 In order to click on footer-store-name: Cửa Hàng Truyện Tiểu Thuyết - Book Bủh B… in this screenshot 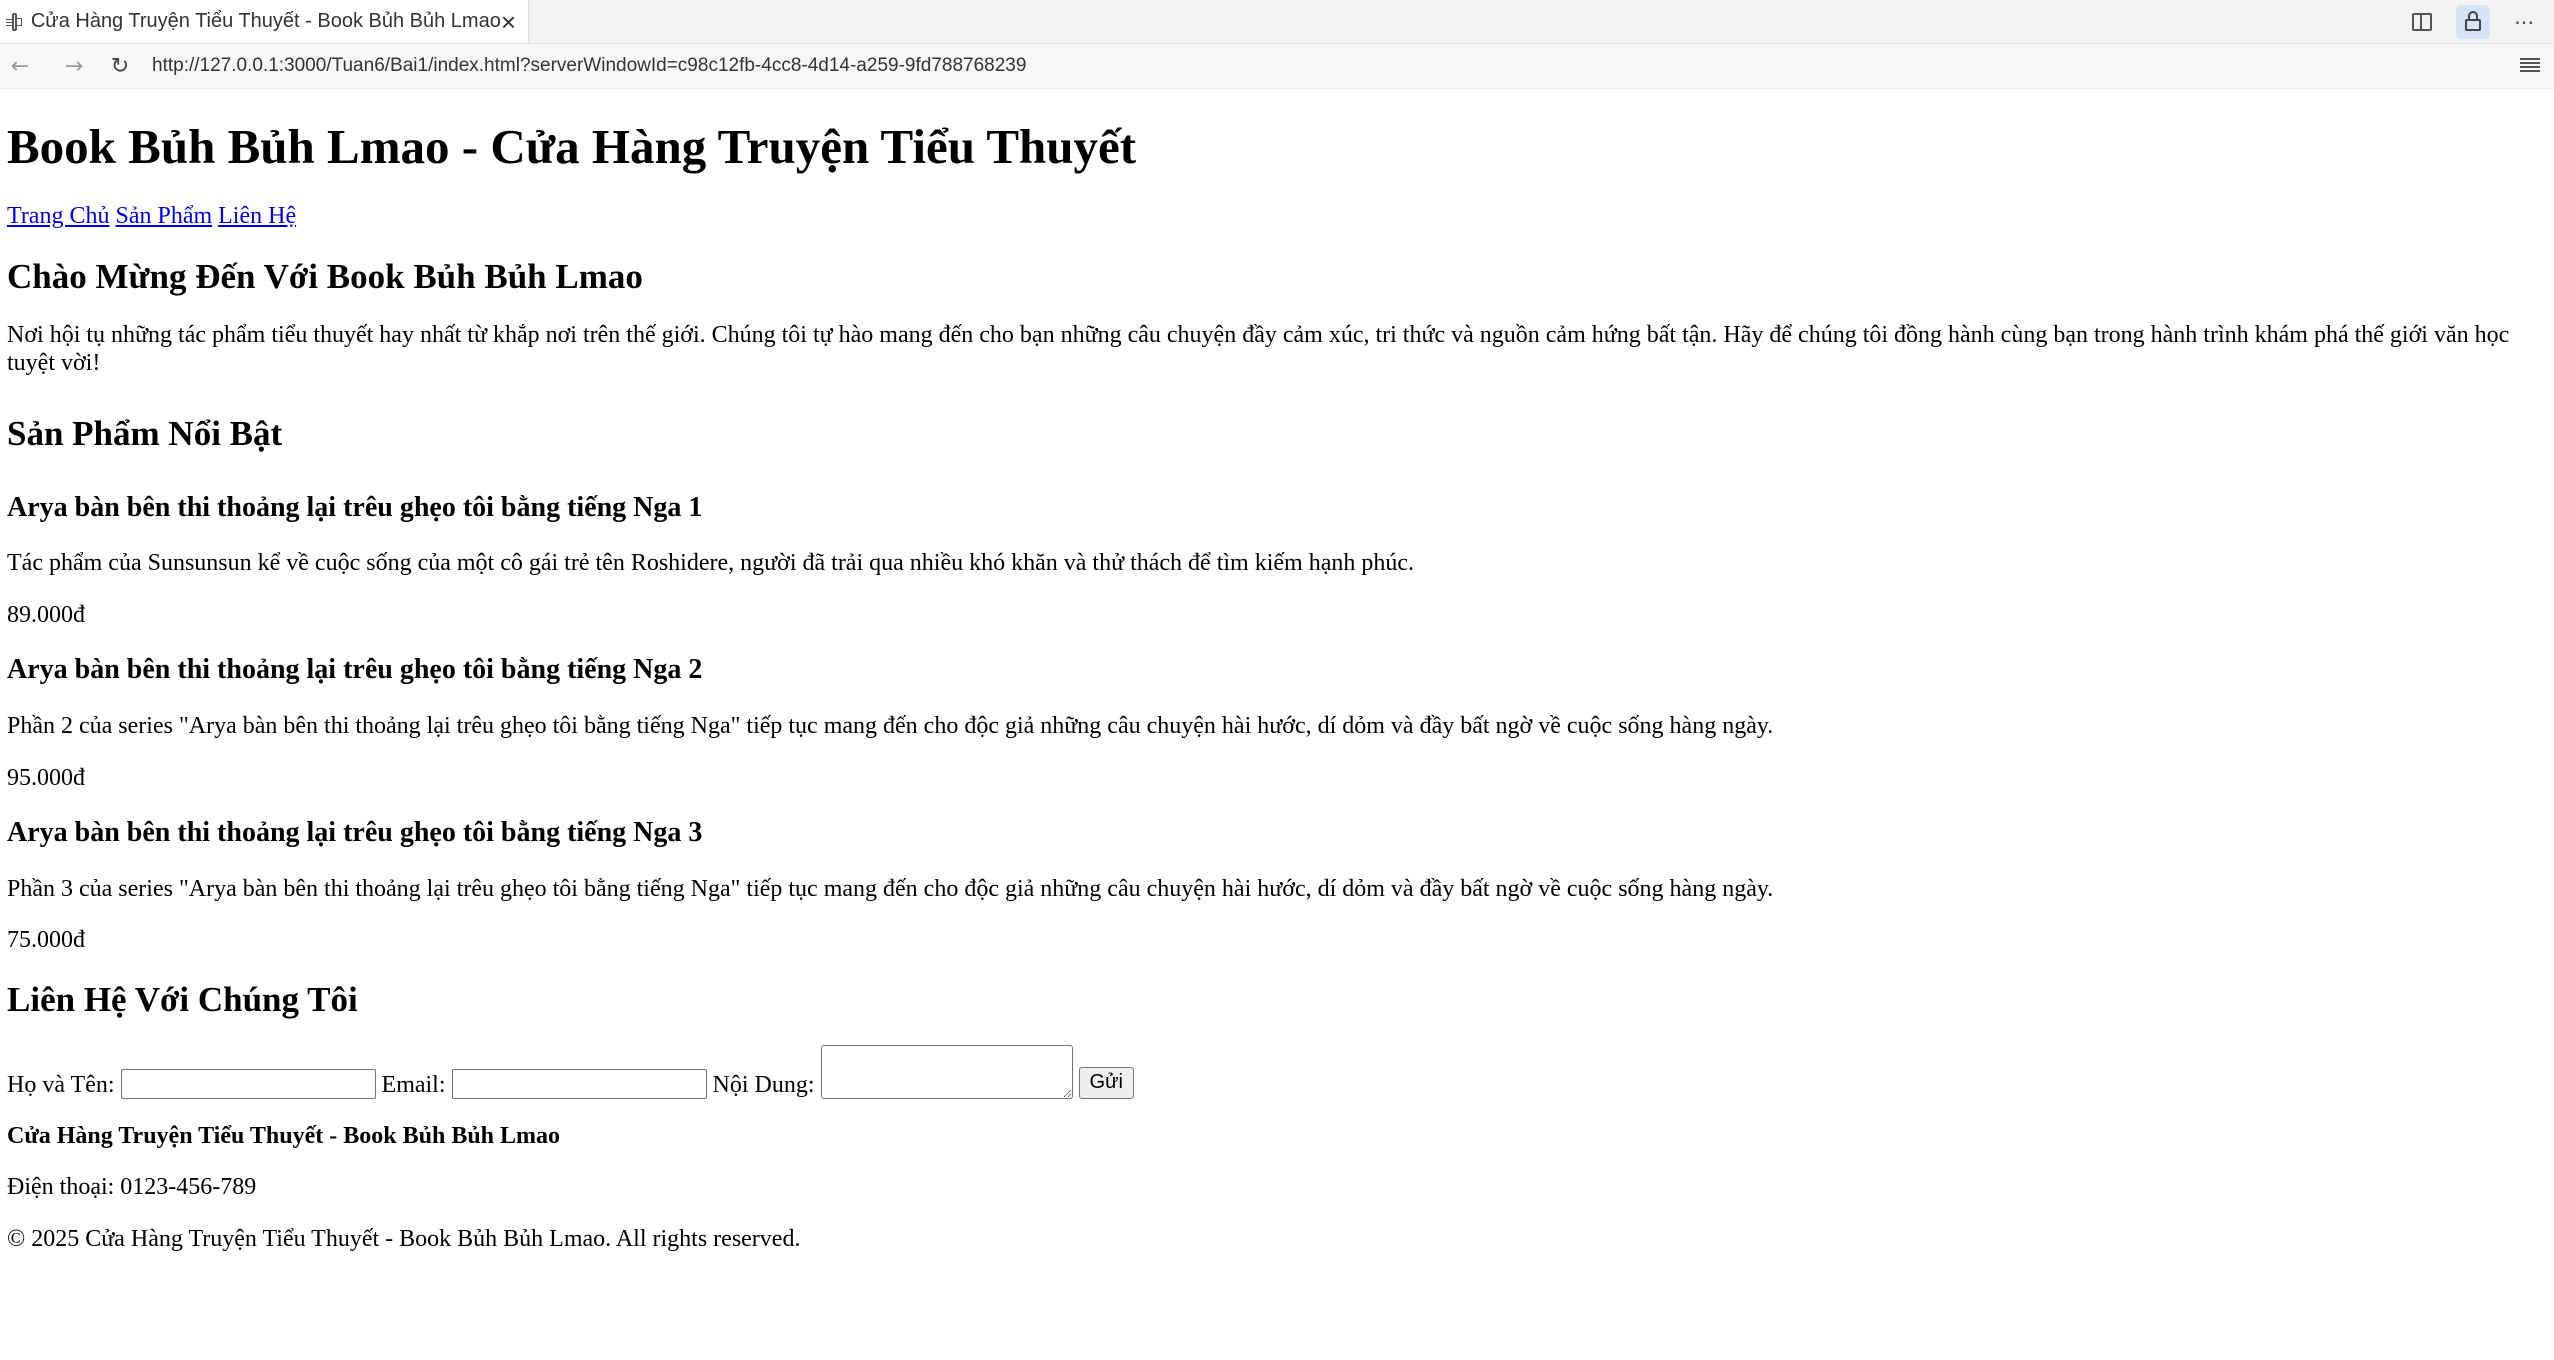, I will do `click(284, 1135)`.